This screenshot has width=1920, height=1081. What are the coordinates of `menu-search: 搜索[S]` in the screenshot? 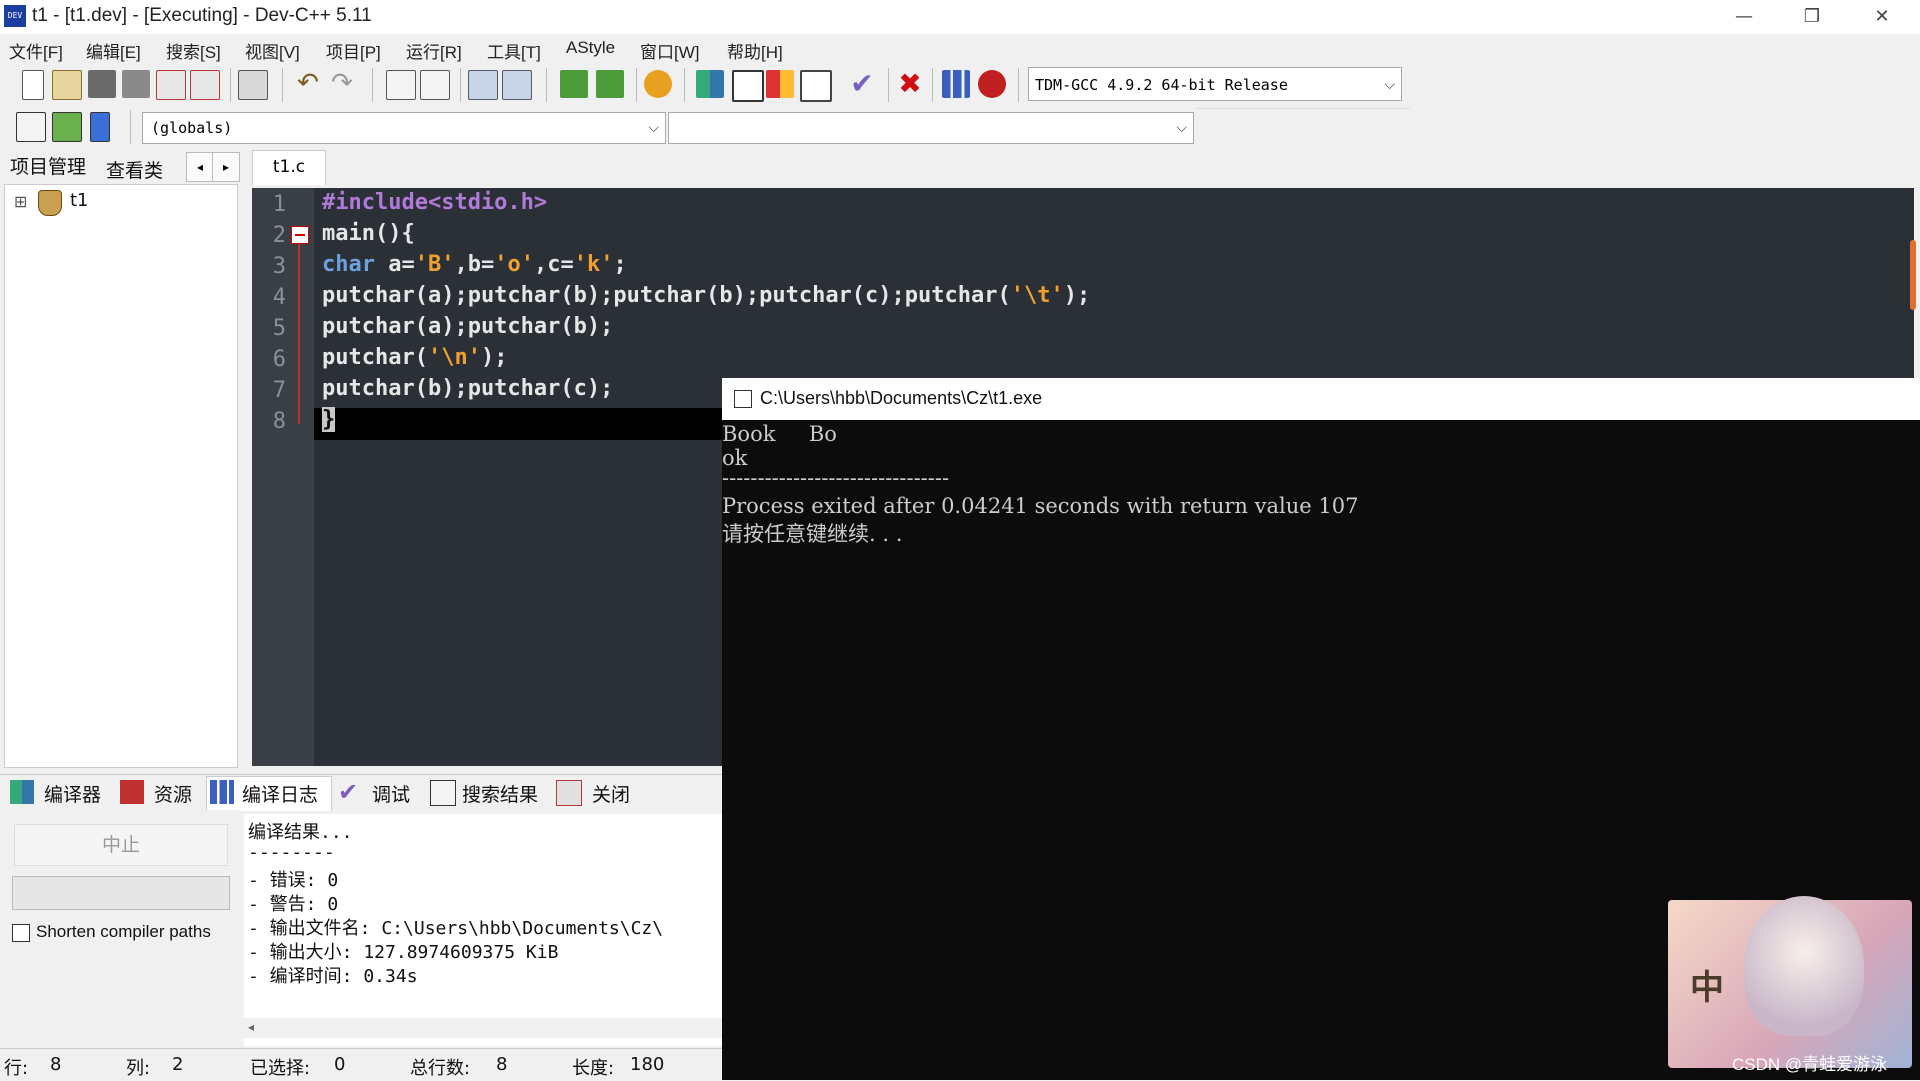 It's located at (193, 50).